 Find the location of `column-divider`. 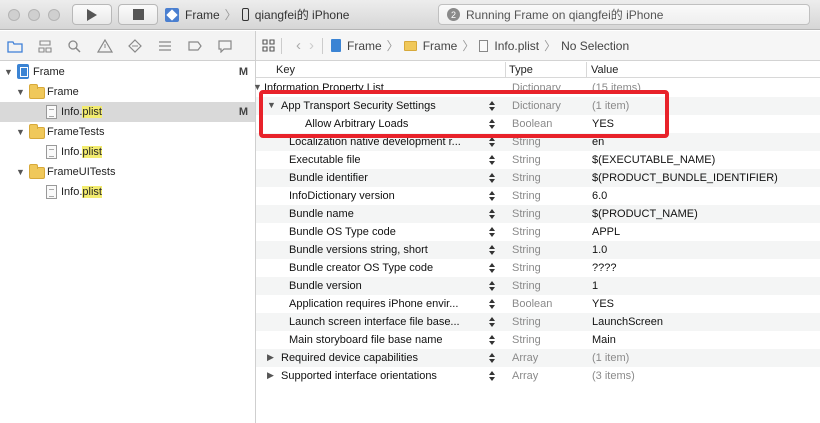

column-divider is located at coordinates (505, 70).